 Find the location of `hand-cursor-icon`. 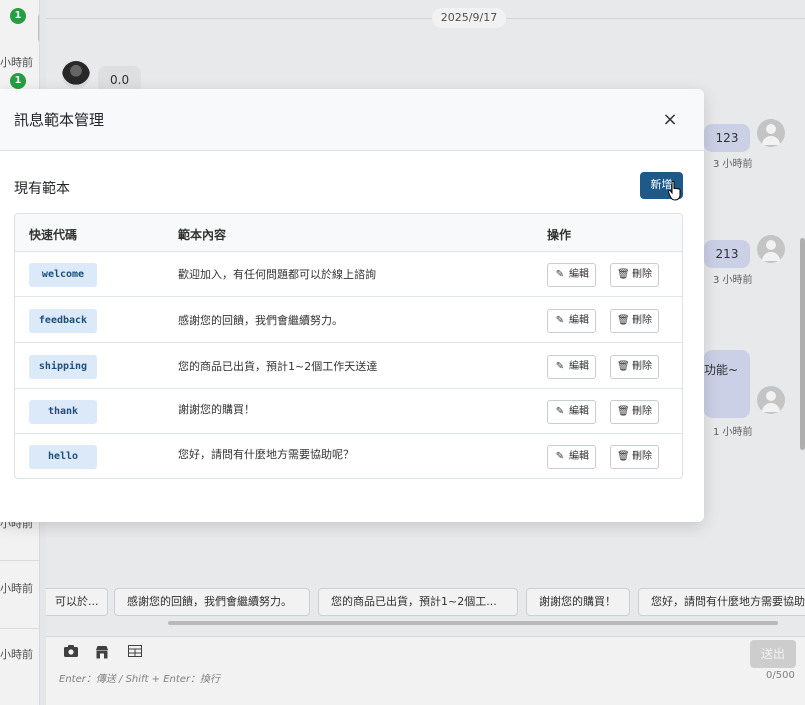

hand-cursor-icon is located at coordinates (674, 191).